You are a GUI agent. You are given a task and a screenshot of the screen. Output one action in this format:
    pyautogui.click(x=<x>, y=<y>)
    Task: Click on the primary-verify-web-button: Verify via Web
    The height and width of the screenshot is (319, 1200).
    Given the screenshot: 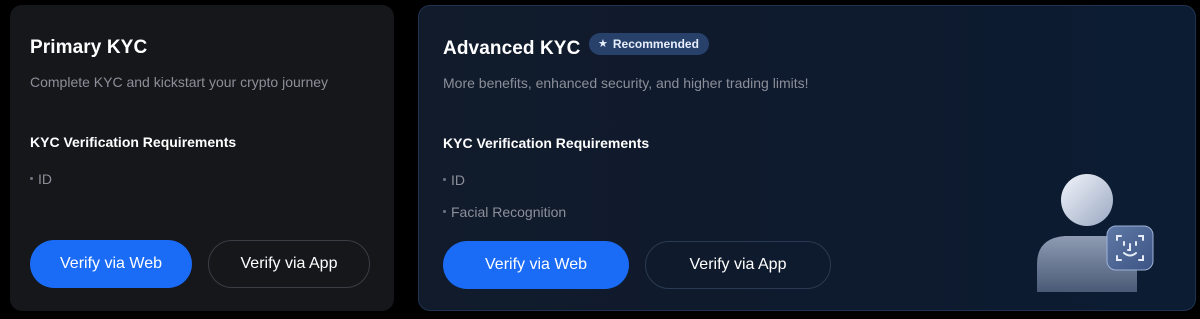 What is the action you would take?
    pyautogui.click(x=111, y=264)
    